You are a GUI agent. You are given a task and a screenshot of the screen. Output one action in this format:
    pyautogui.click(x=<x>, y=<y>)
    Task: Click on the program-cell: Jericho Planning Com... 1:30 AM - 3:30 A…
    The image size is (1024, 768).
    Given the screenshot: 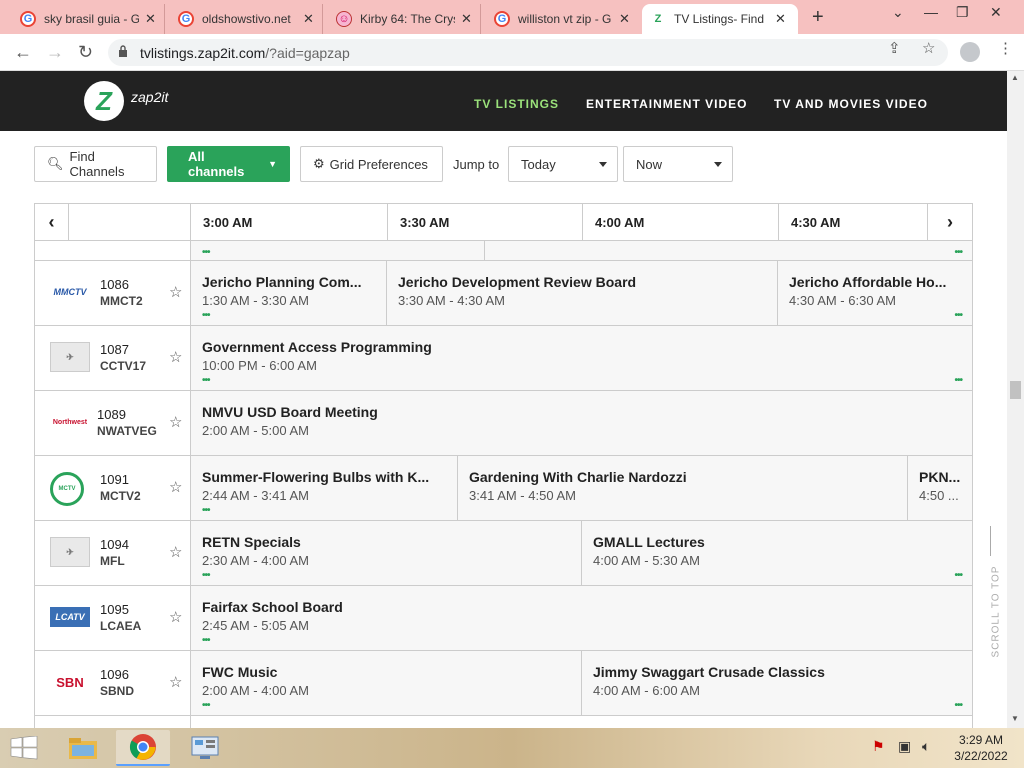 What is the action you would take?
    pyautogui.click(x=289, y=293)
    